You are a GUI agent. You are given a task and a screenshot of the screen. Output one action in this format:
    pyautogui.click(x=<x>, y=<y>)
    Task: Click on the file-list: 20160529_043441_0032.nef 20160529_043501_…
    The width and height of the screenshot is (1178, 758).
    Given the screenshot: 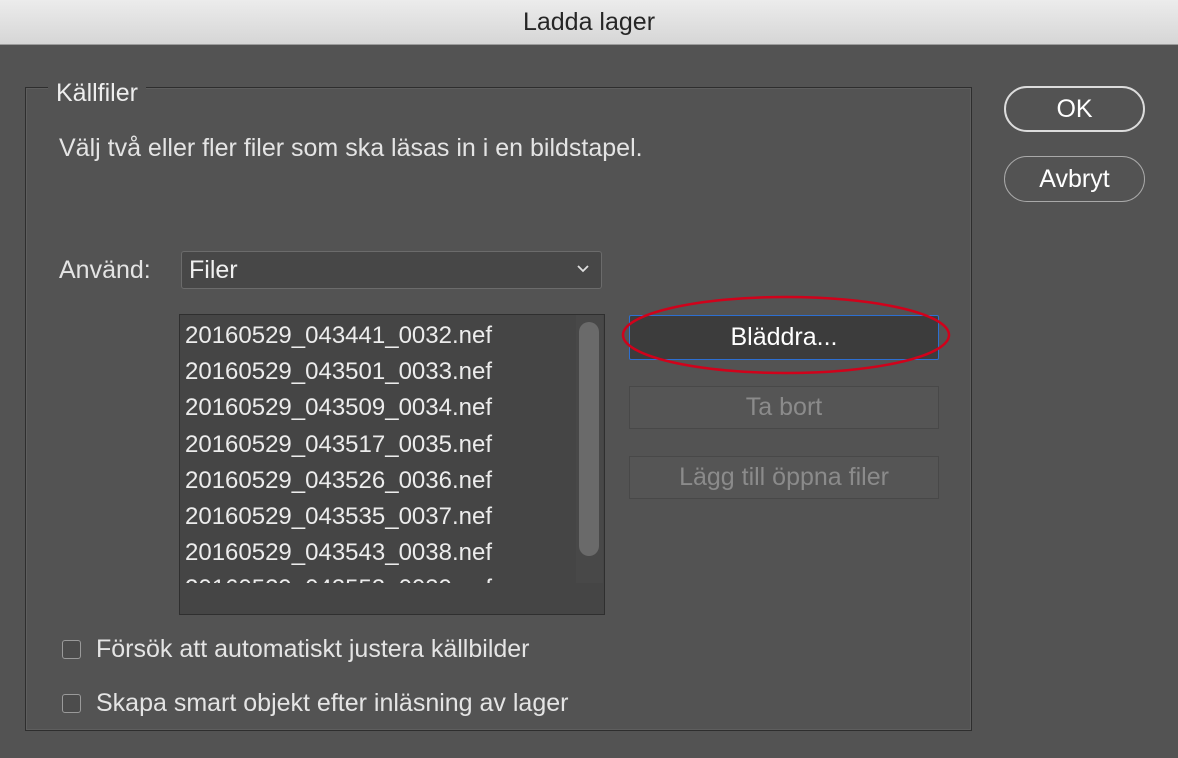 What is the action you would take?
    pyautogui.click(x=392, y=464)
    